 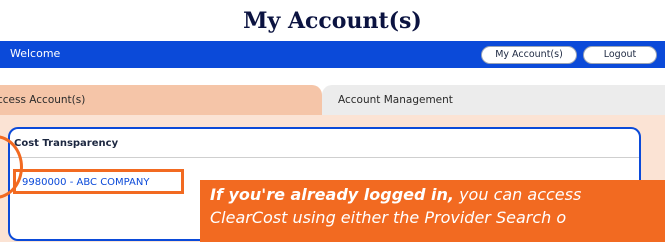 I want to click on card-title: Cost Transparency, so click(x=66, y=143).